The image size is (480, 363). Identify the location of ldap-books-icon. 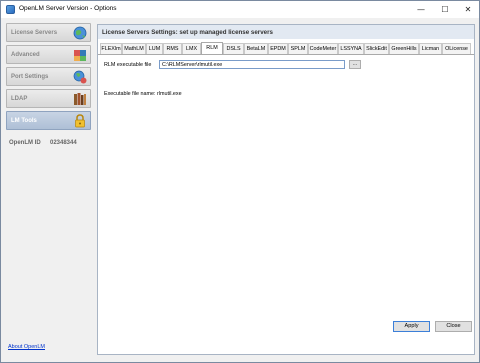
(80, 99).